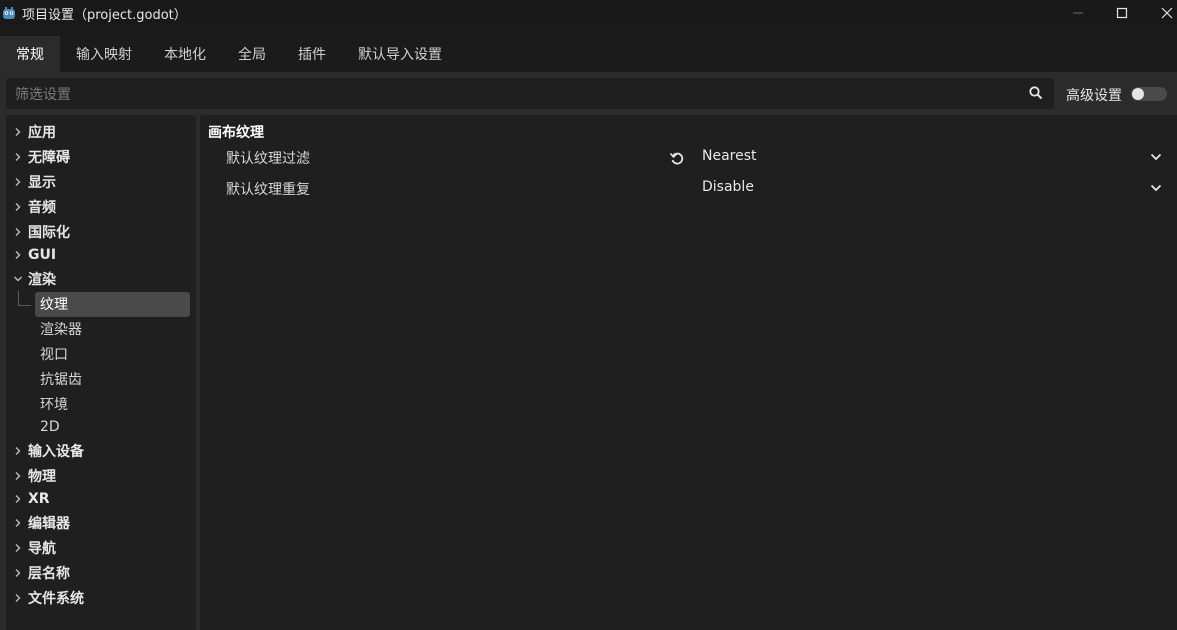  What do you see at coordinates (677, 158) in the screenshot?
I see `revert-icon` at bounding box center [677, 158].